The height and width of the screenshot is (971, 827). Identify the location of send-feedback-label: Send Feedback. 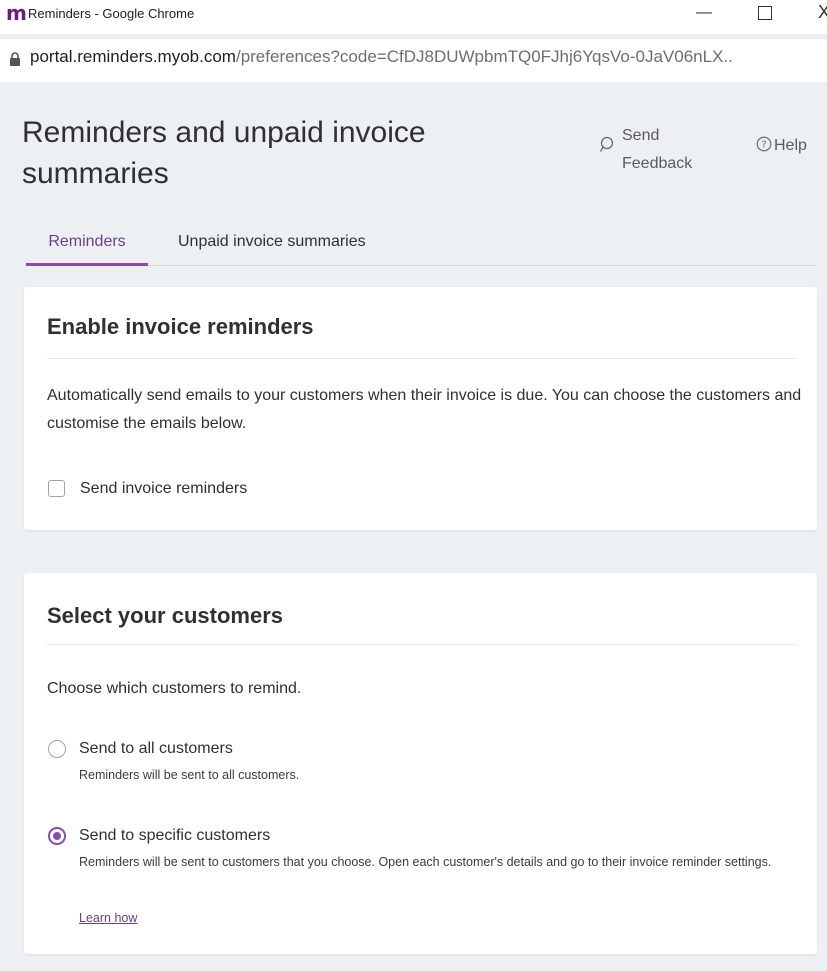
(657, 149).